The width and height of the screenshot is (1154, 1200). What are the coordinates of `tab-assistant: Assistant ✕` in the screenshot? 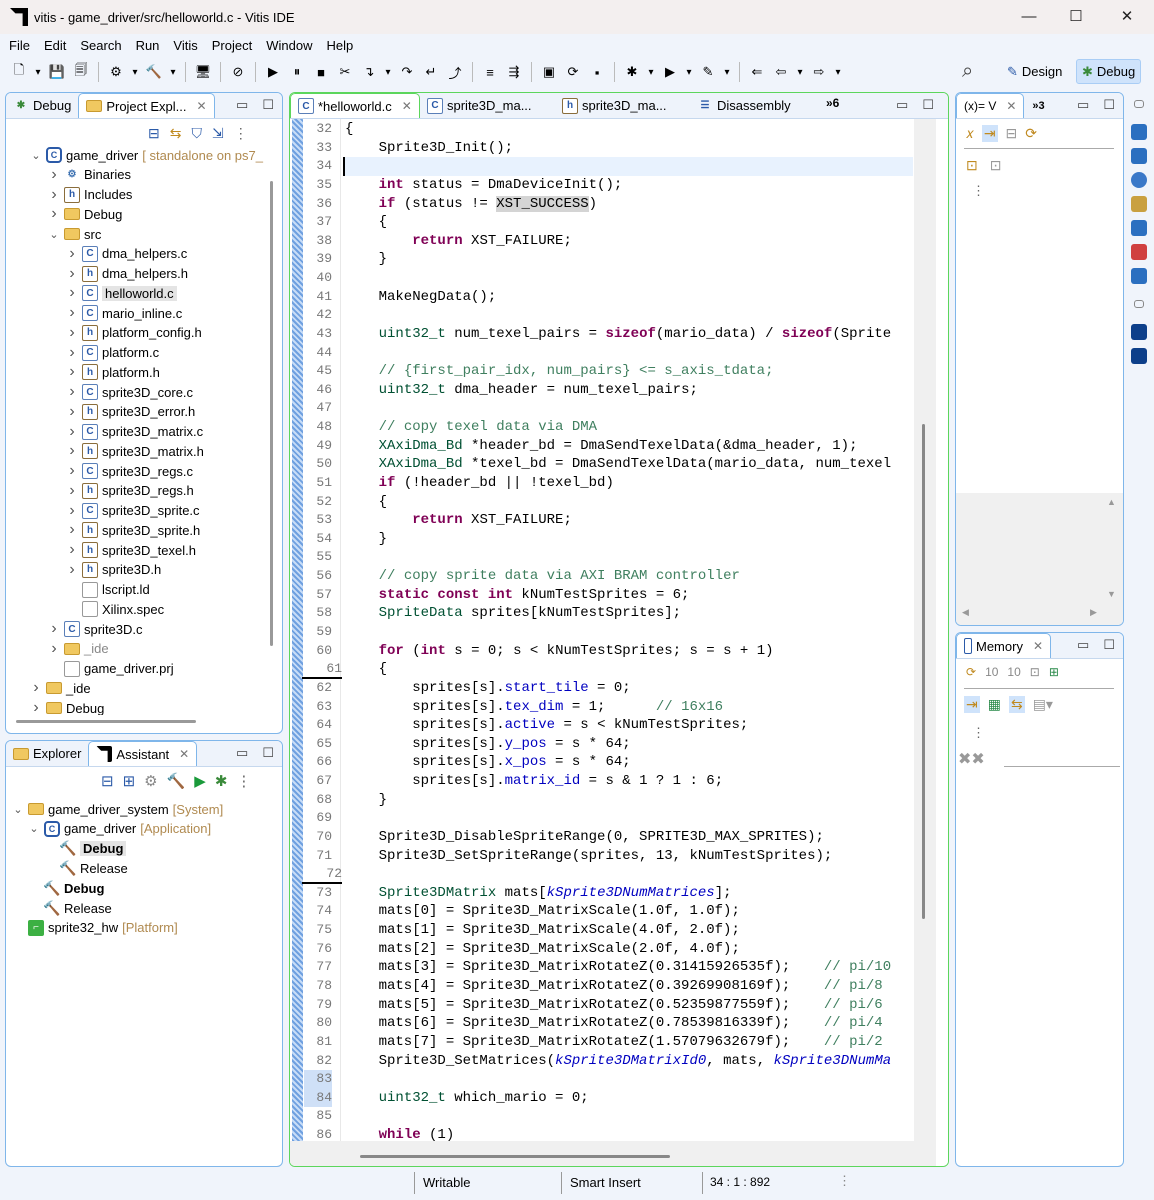 It's located at (143, 753).